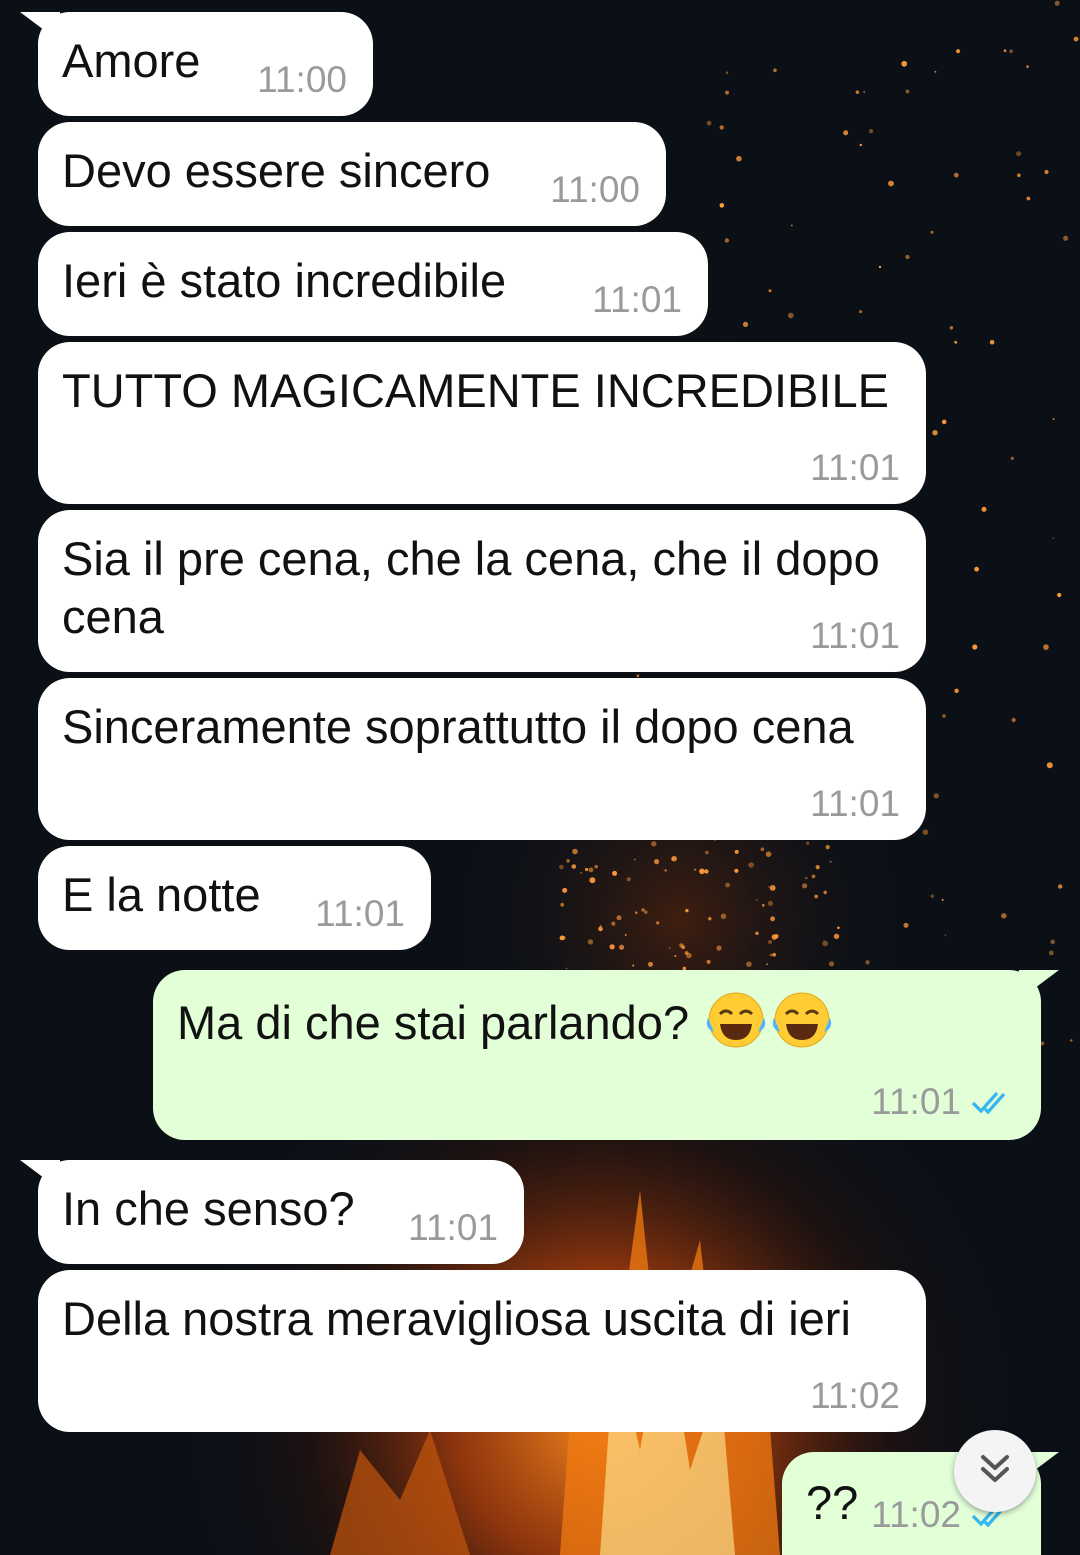 The image size is (1080, 1555). What do you see at coordinates (475, 390) in the screenshot?
I see `message-text: TUTTO MAGICAMENTE INCREDIBILE` at bounding box center [475, 390].